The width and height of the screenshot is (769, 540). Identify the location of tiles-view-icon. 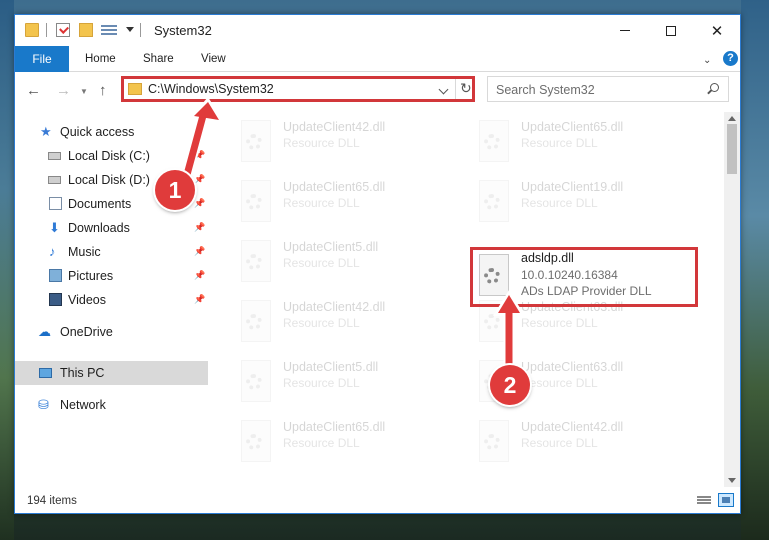
(726, 500).